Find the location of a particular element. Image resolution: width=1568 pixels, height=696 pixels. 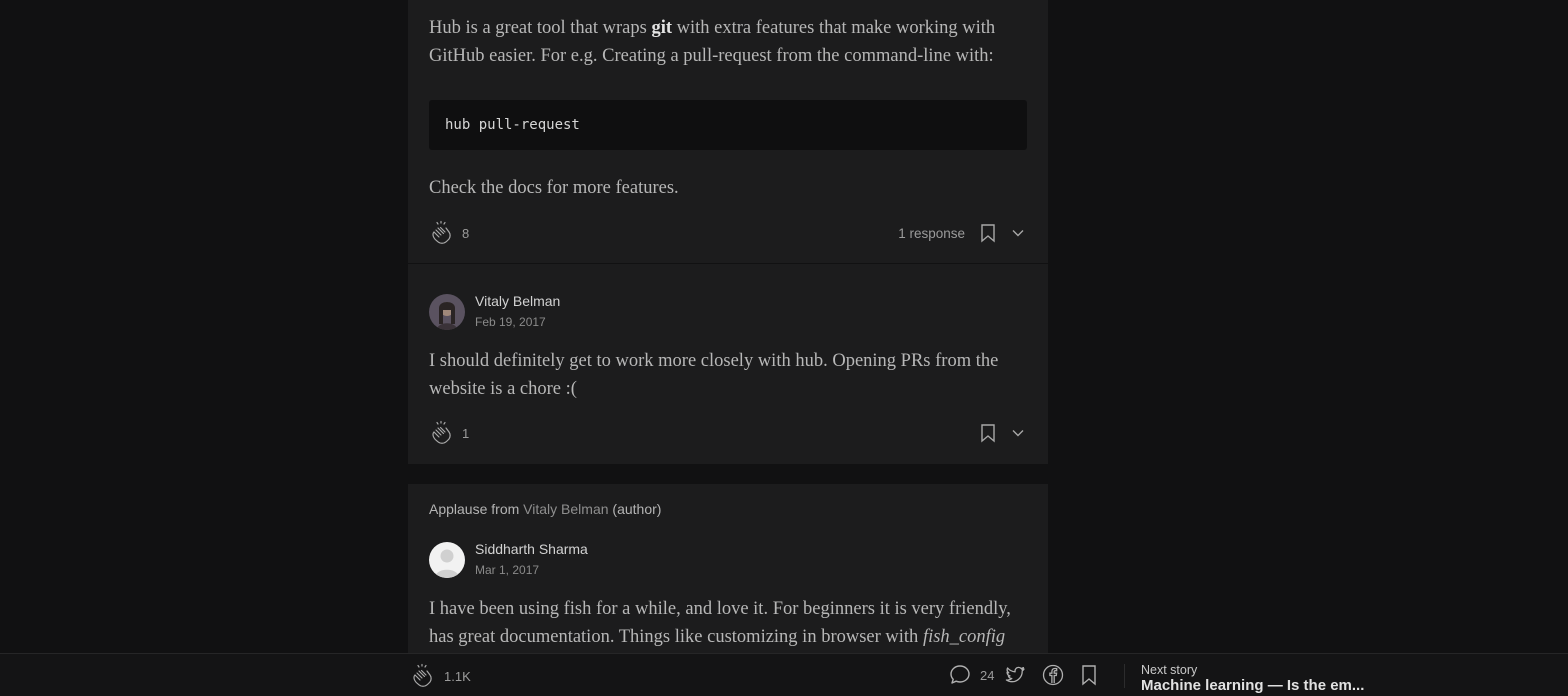

response-date: Mar 1, 2017 is located at coordinates (531, 570).